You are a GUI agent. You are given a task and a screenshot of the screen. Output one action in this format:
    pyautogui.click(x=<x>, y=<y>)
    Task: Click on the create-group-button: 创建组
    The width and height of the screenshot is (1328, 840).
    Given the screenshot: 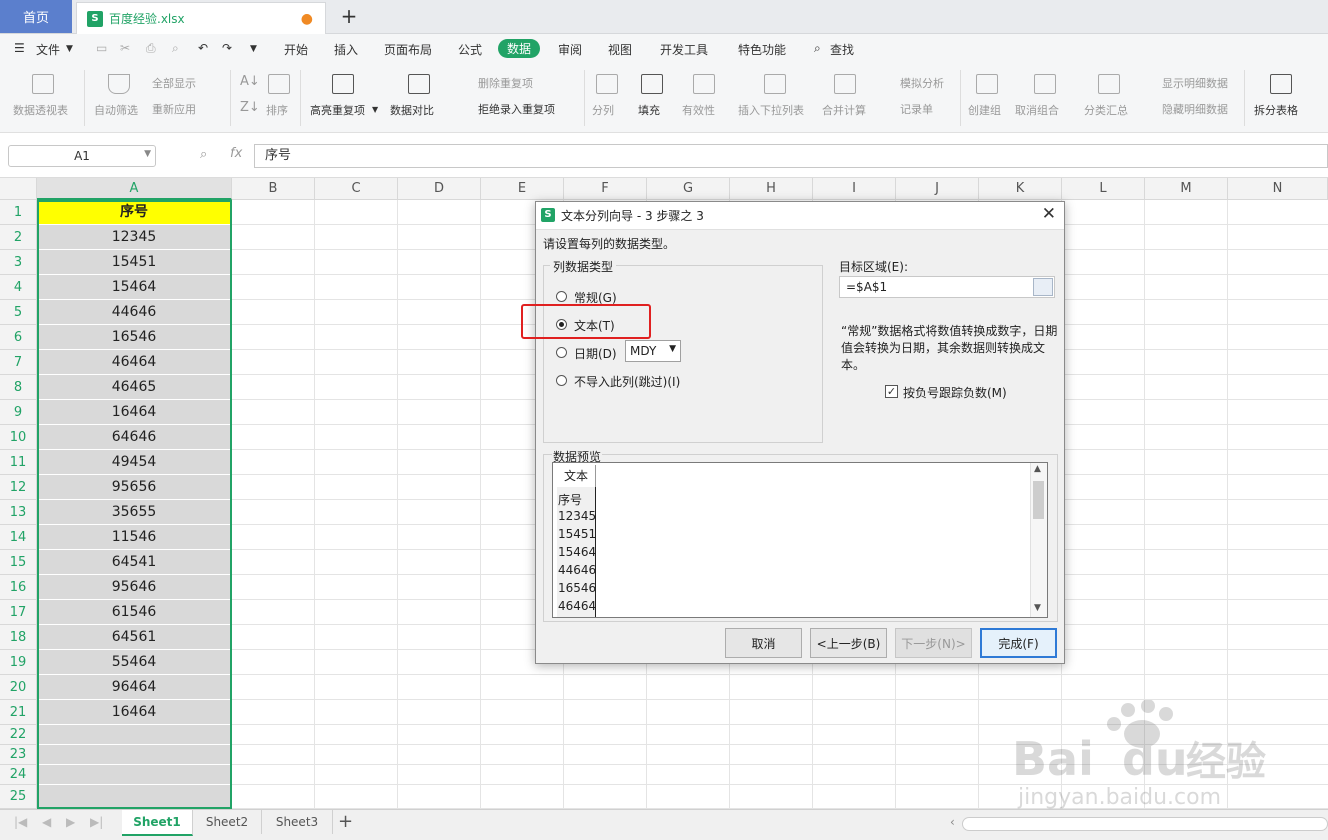 What is the action you would take?
    pyautogui.click(x=984, y=110)
    